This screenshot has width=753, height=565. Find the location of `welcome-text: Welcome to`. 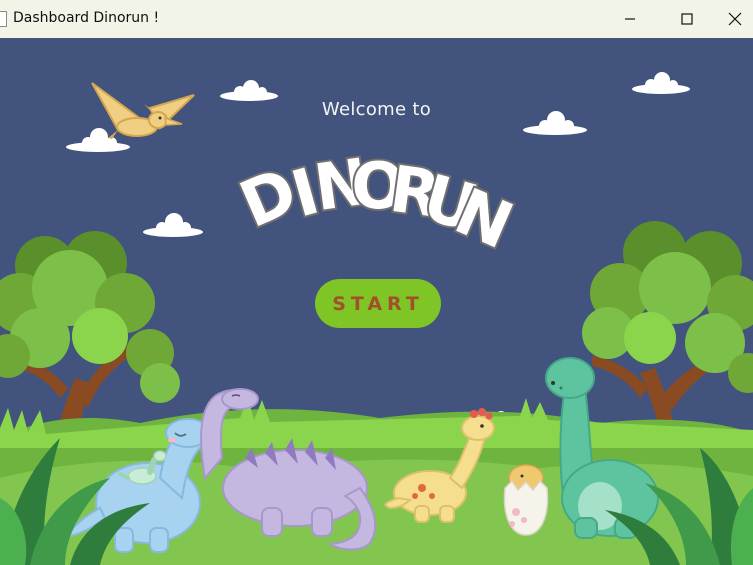

welcome-text: Welcome to is located at coordinates (376, 109).